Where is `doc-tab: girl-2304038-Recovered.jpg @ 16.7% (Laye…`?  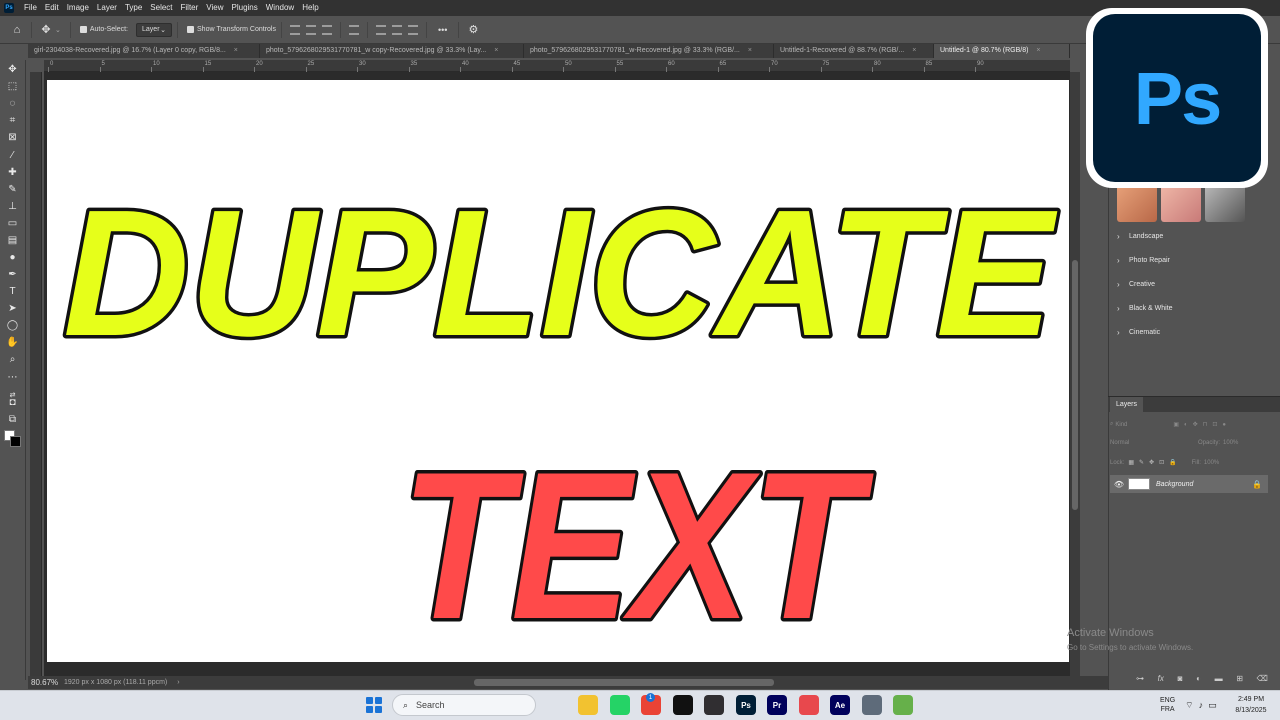
doc-tab: girl-2304038-Recovered.jpg @ 16.7% (Laye… is located at coordinates (144, 51).